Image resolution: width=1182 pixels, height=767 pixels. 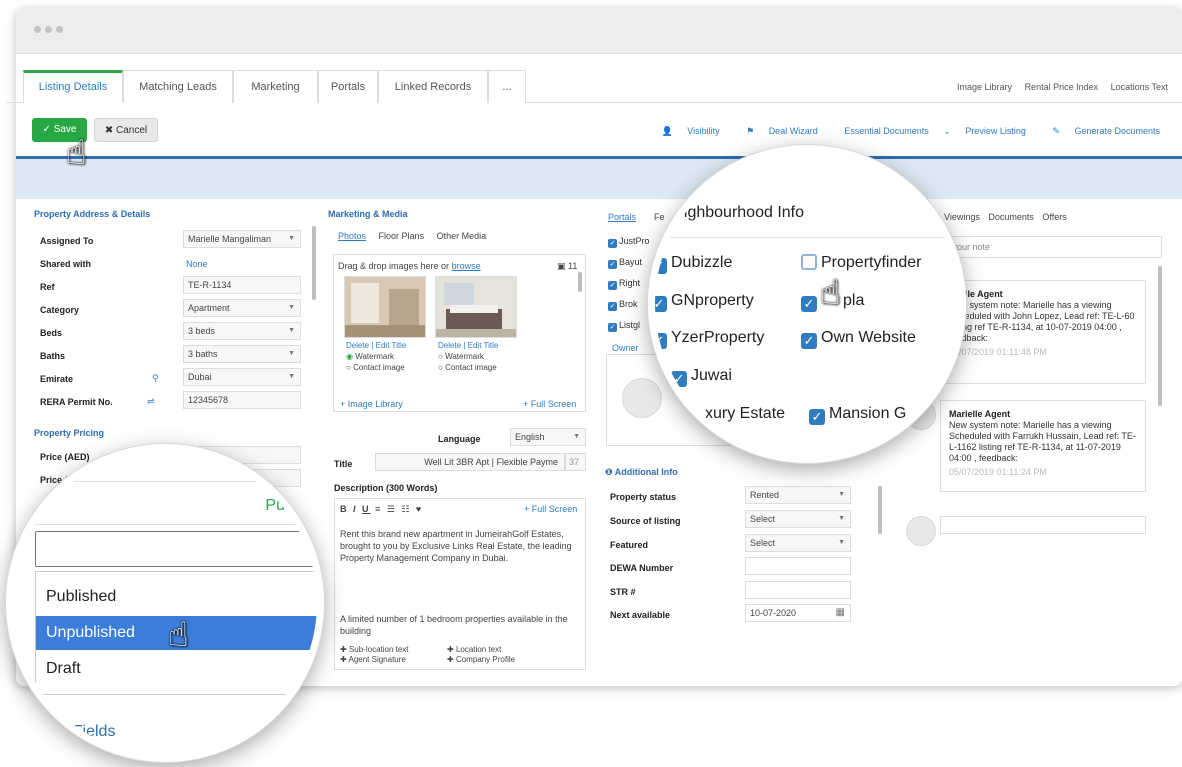 I want to click on language-select: English ▼, so click(x=548, y=437).